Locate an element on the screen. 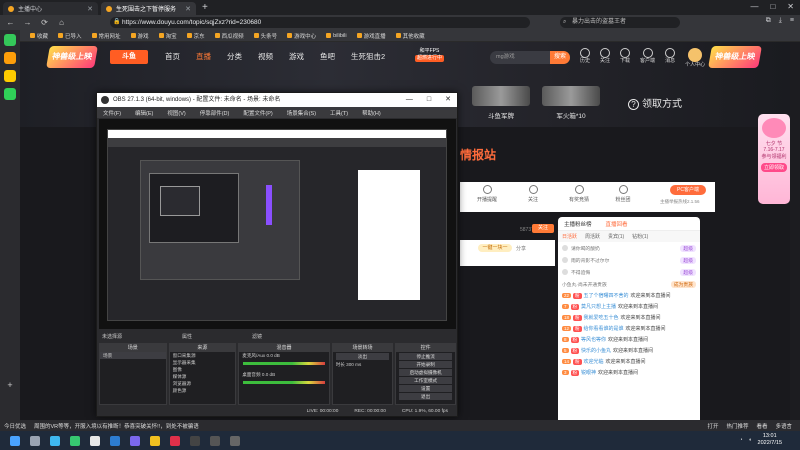 Image resolution: width=800 pixels, height=450 pixels. obs-close-button: ✕ is located at coordinates (448, 100).